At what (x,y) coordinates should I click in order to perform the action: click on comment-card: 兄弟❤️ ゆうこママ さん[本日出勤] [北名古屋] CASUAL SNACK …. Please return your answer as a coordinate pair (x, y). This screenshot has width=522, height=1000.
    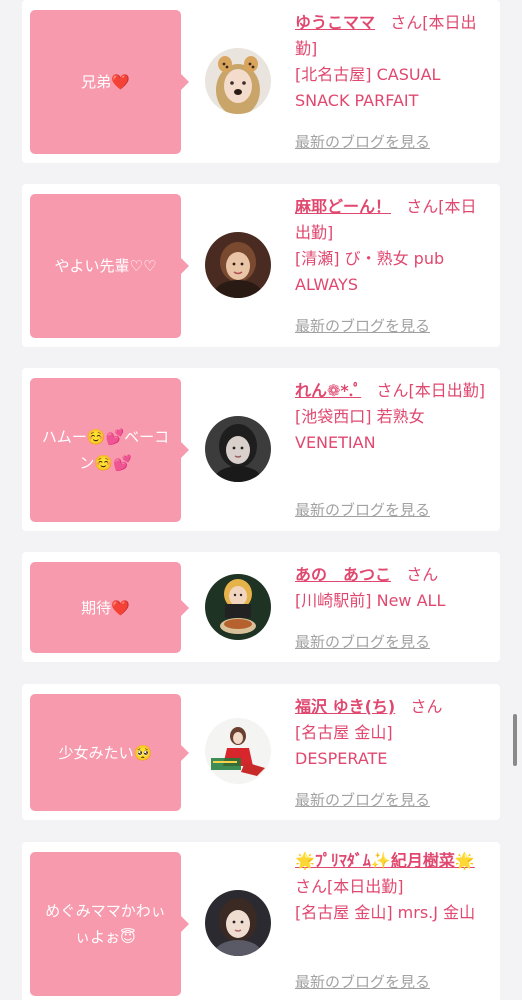
    Looking at the image, I should click on (261, 81).